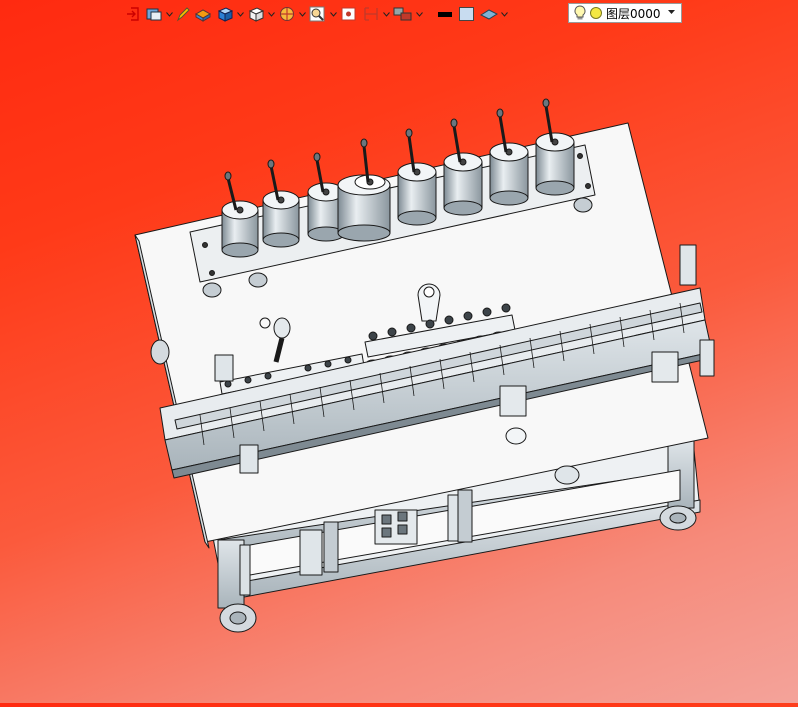 The image size is (798, 707). I want to click on fill-color-button, so click(467, 14).